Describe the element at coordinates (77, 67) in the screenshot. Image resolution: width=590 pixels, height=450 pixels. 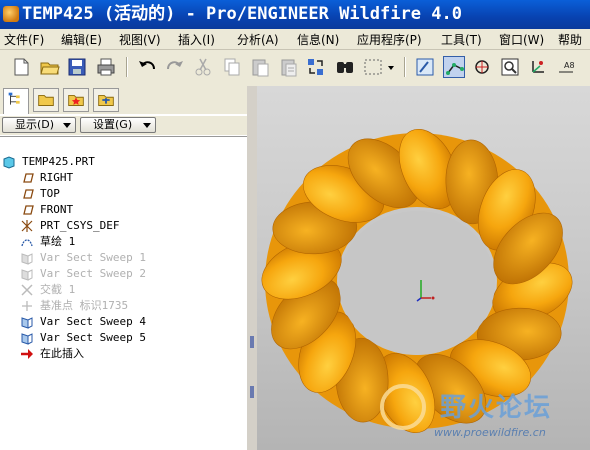
I see `save-icon` at that location.